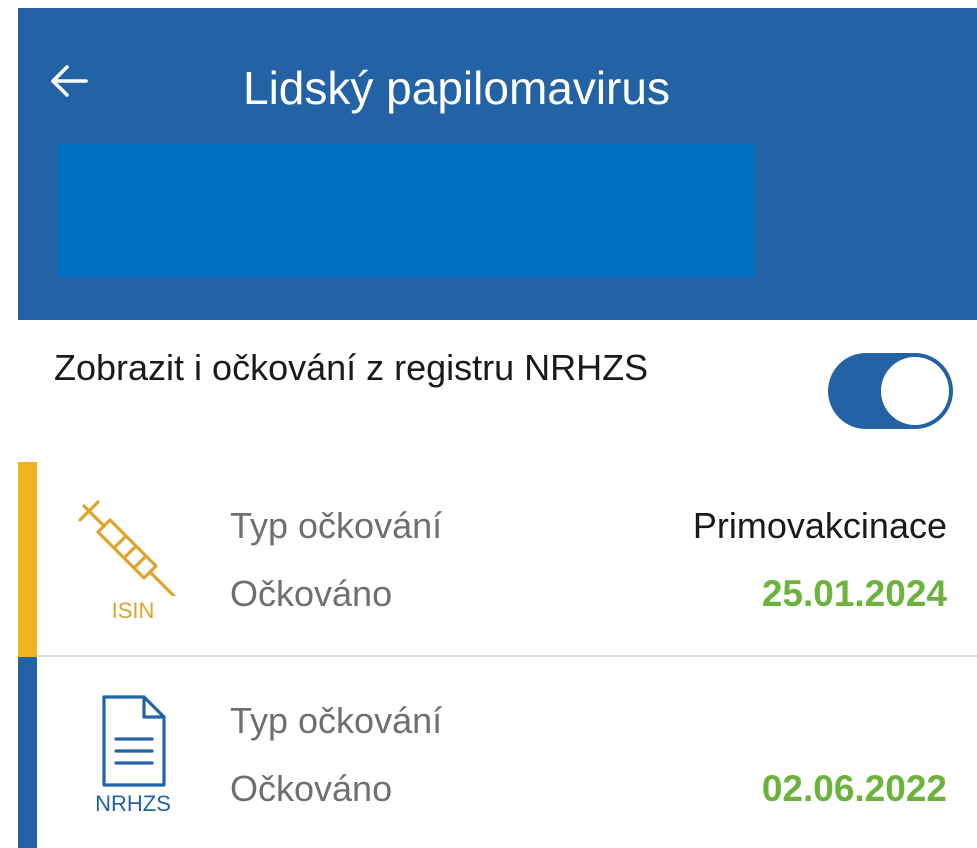  Describe the element at coordinates (488, 4) in the screenshot. I see `status-area` at that location.